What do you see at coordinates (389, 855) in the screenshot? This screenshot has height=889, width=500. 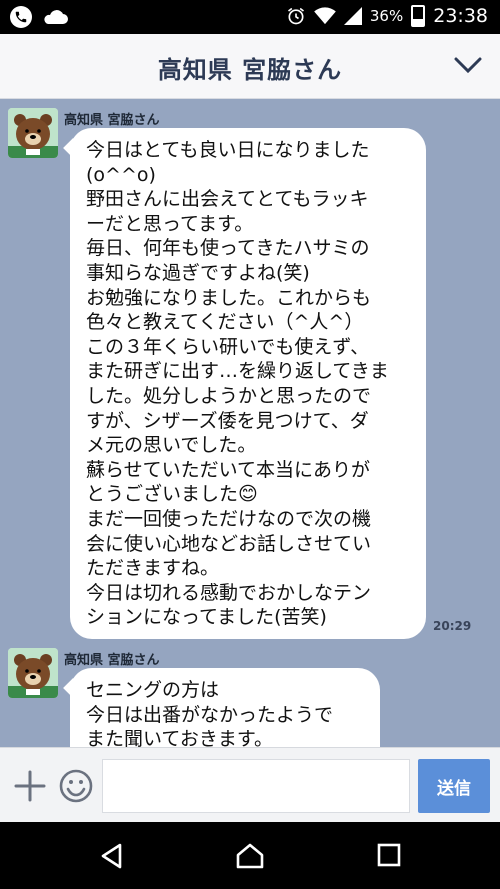 I see `recents-icon` at bounding box center [389, 855].